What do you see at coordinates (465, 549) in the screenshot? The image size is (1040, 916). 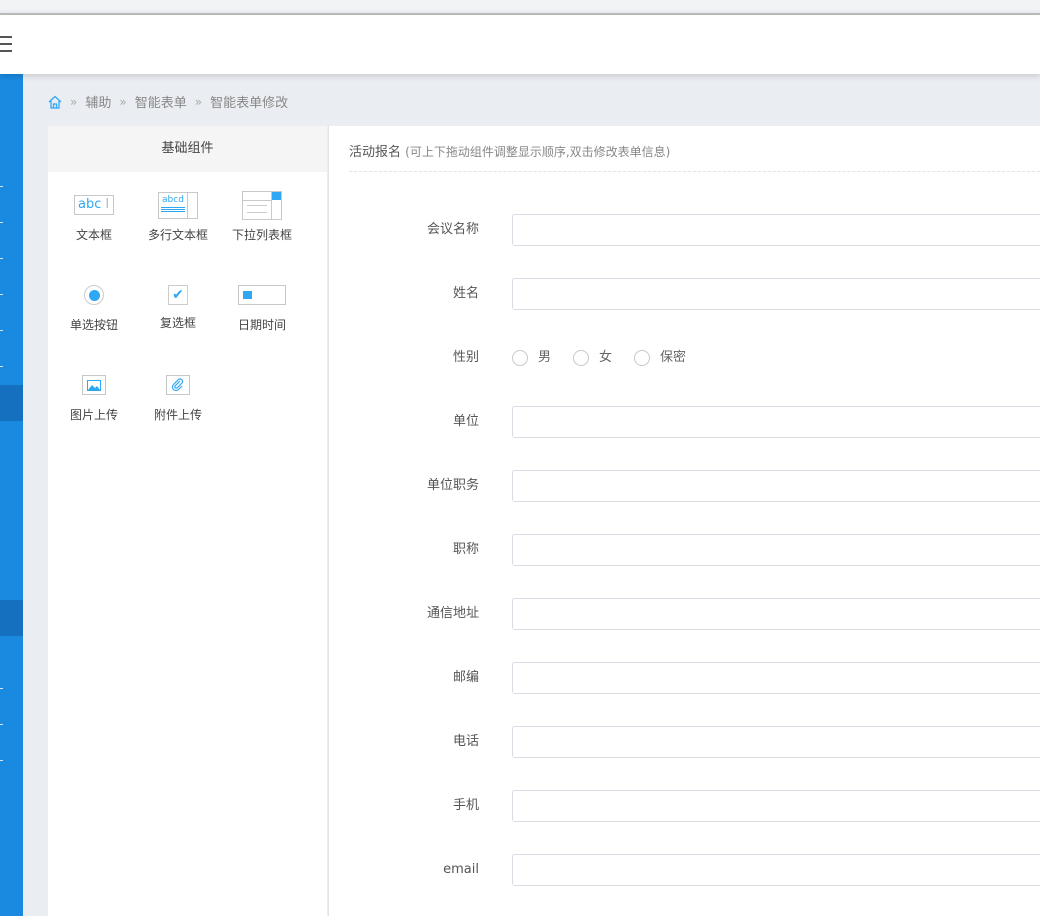 I see `field-label: 职称` at bounding box center [465, 549].